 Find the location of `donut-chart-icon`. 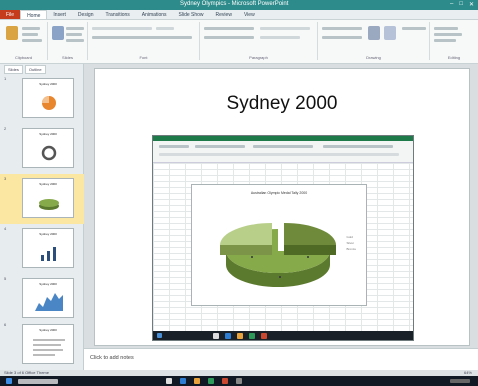

donut-chart-icon is located at coordinates (49, 153).